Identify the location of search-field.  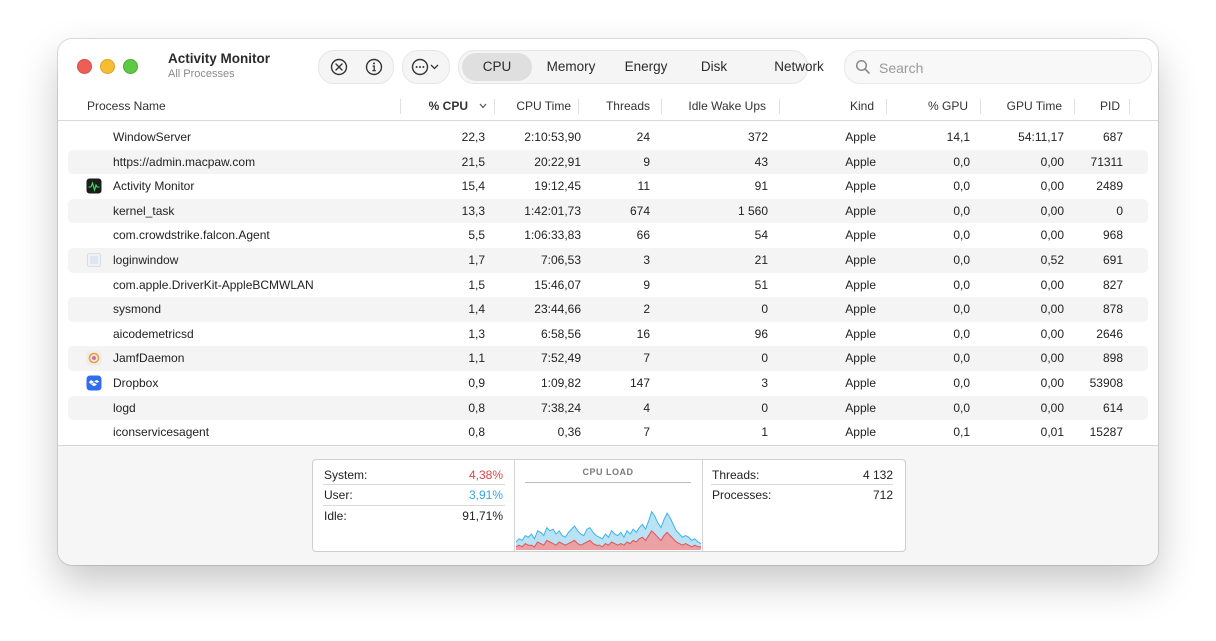
(998, 67).